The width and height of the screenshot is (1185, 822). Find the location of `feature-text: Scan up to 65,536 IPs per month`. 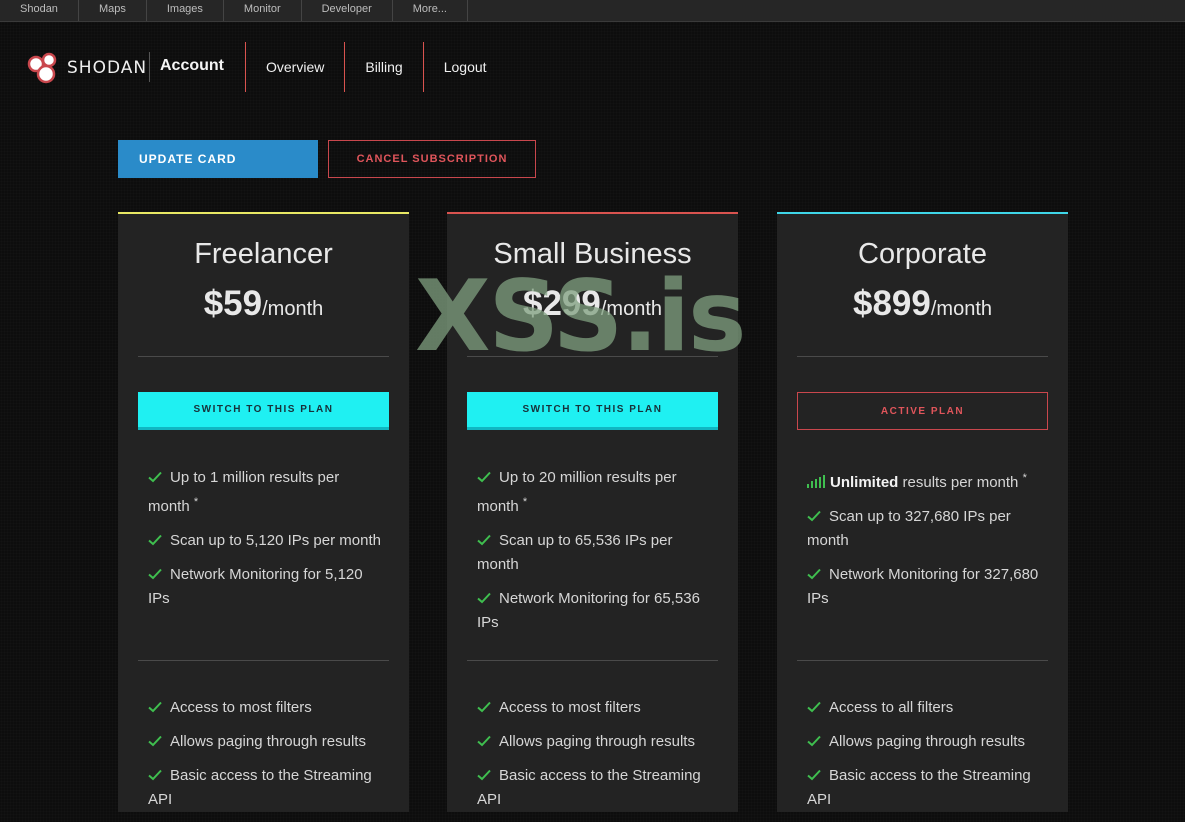

feature-text: Scan up to 65,536 IPs per month is located at coordinates (575, 552).